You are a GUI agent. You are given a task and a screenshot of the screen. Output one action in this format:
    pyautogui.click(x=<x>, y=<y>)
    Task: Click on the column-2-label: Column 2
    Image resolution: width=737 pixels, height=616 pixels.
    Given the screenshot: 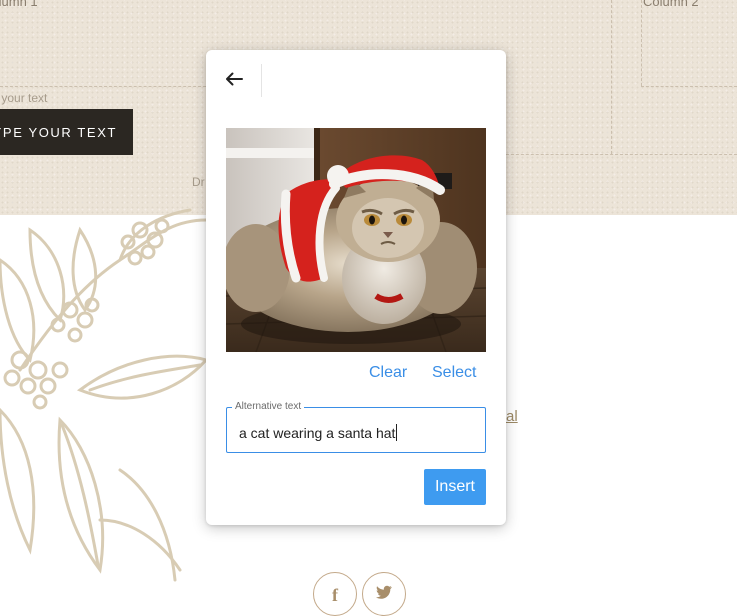 What is the action you would take?
    pyautogui.click(x=671, y=4)
    